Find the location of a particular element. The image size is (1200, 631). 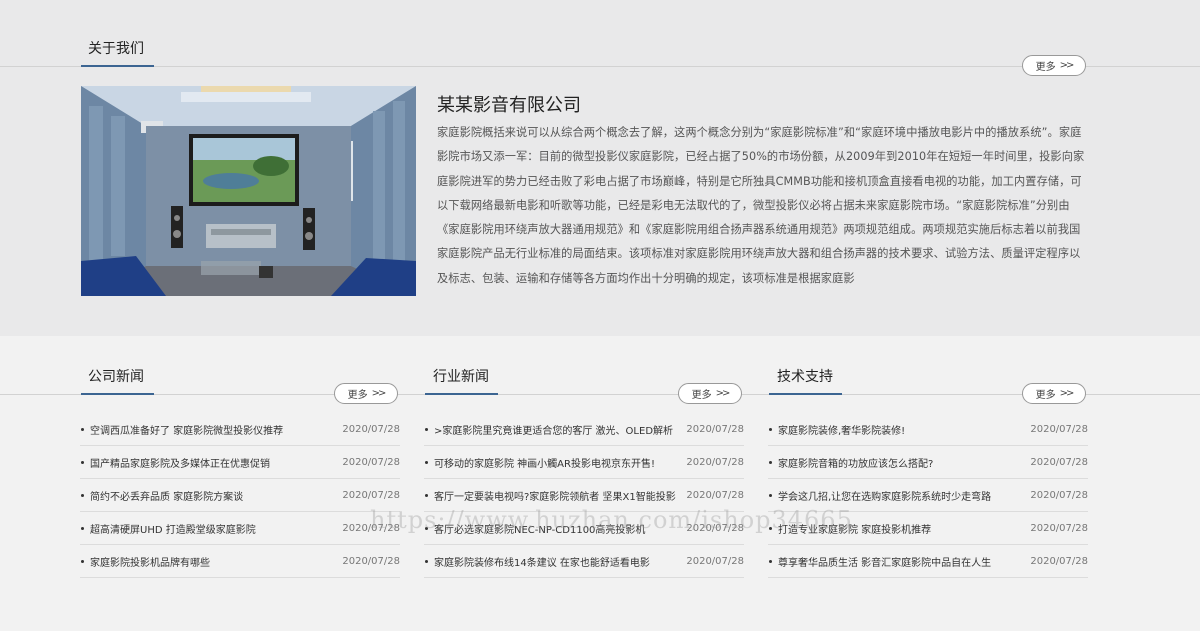

company-news-underline is located at coordinates (117, 394).